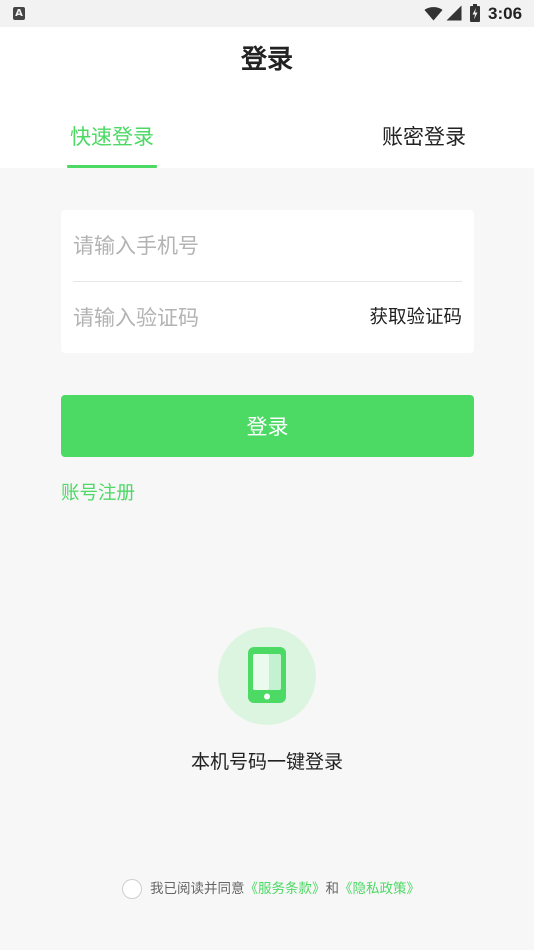 Image resolution: width=534 pixels, height=950 pixels. I want to click on wifi-icon, so click(433, 14).